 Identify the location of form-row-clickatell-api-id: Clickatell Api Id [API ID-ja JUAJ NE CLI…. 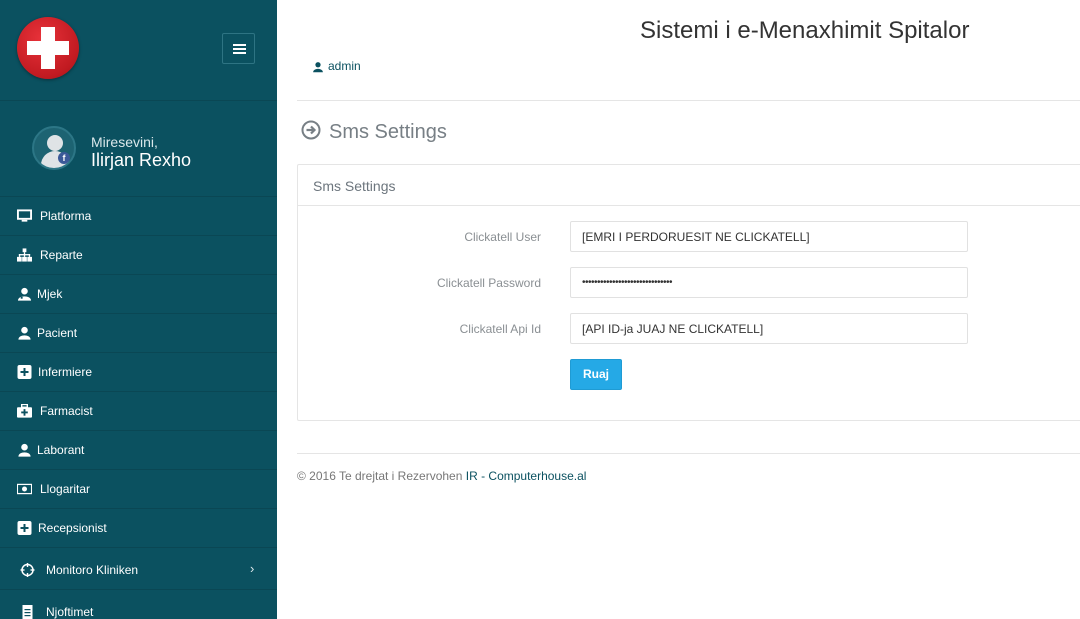
(689, 329).